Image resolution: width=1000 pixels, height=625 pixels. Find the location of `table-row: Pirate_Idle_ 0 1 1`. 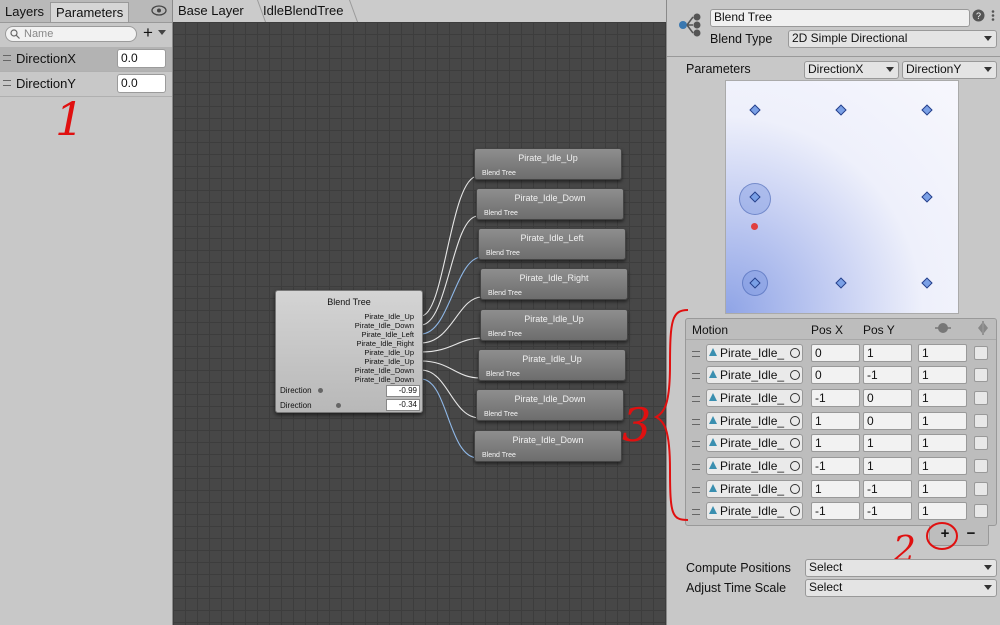

table-row: Pirate_Idle_ 0 1 1 is located at coordinates (841, 353).